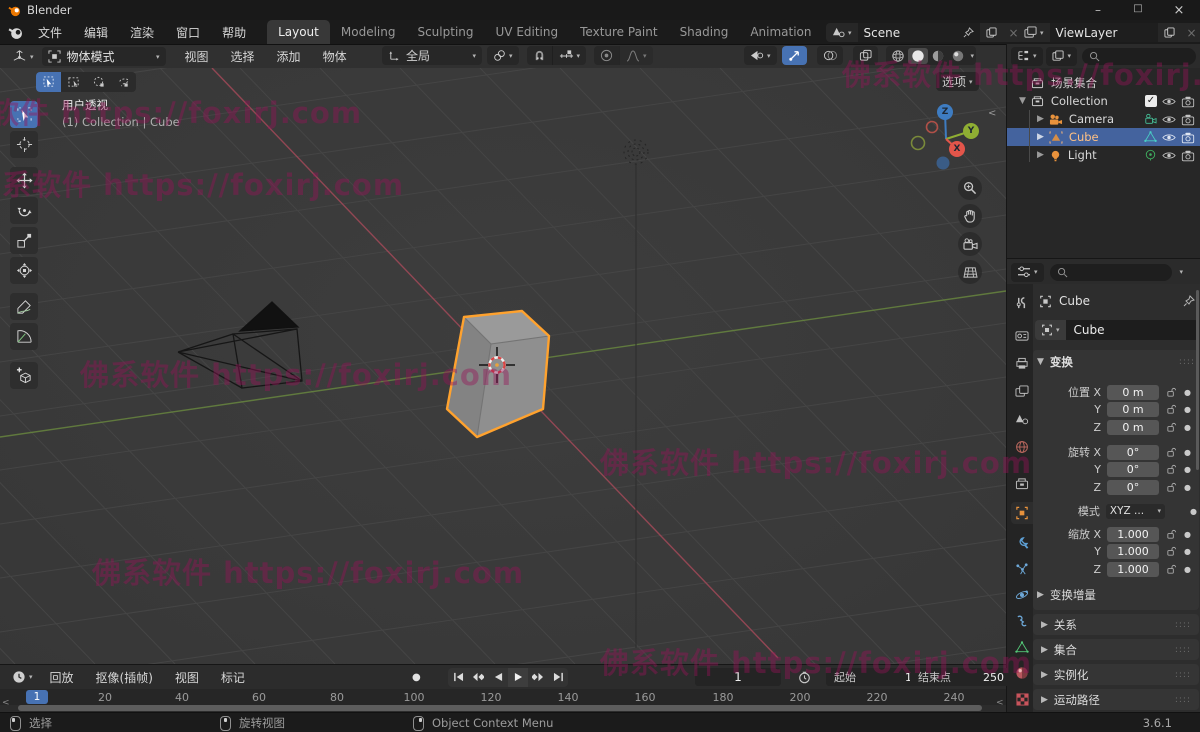 This screenshot has height=732, width=1200. I want to click on rotation-mode-dropdown: XYZ ... ▾, so click(1135, 511).